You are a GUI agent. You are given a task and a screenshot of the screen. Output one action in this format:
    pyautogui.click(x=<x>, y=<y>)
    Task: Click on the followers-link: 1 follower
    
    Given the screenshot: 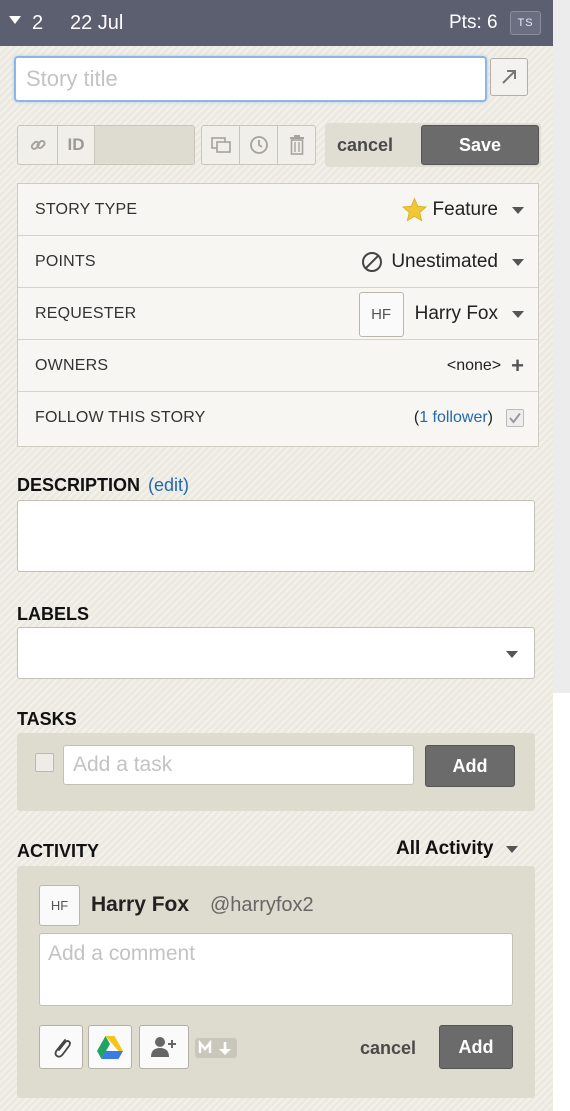 What is the action you would take?
    pyautogui.click(x=453, y=418)
    